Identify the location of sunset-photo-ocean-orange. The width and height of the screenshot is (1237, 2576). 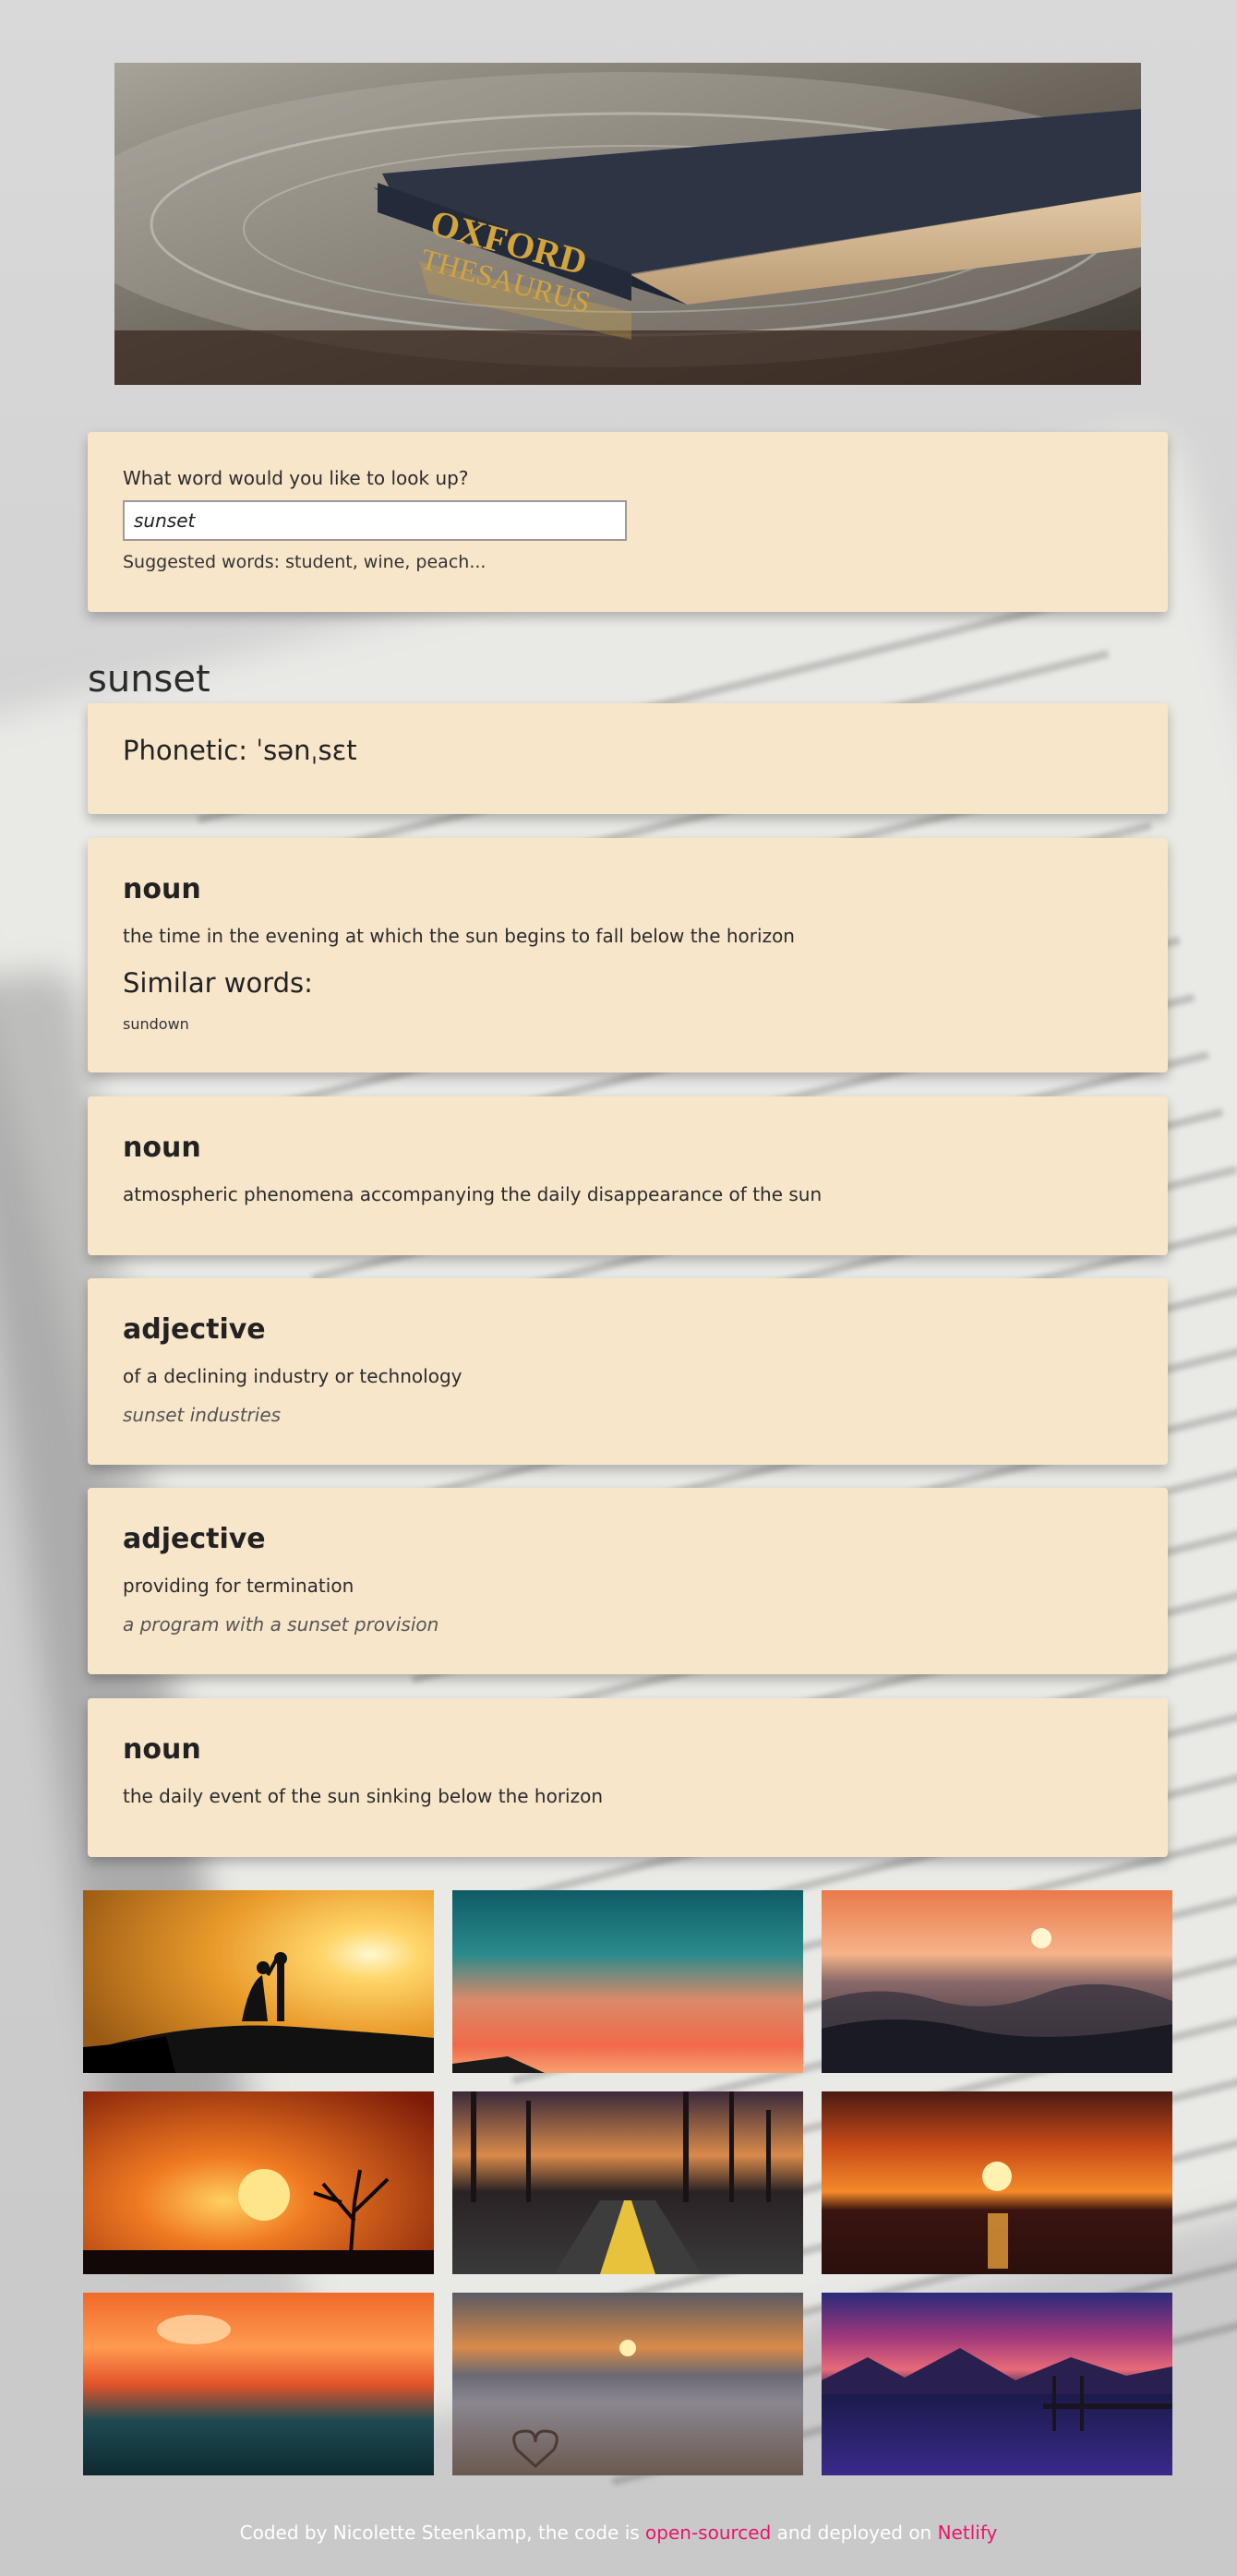
(258, 2384).